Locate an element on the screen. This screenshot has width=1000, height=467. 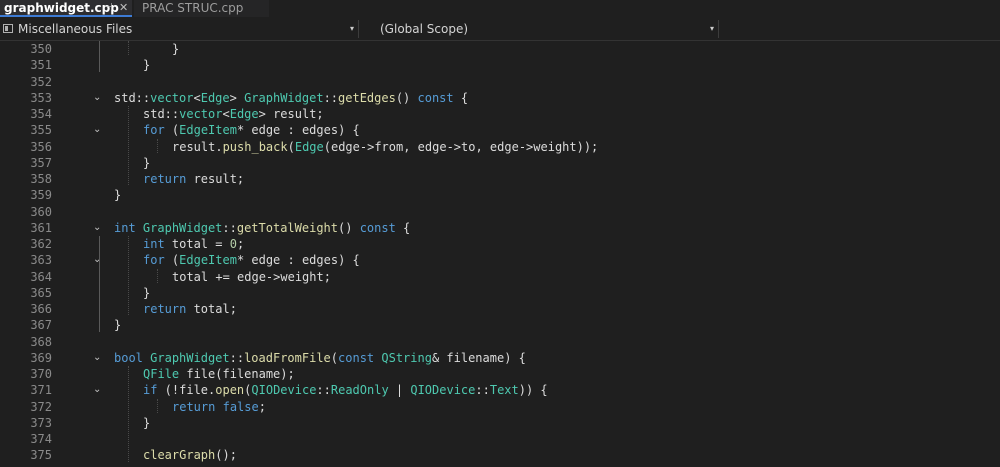
line-number: 367 is located at coordinates (41, 325).